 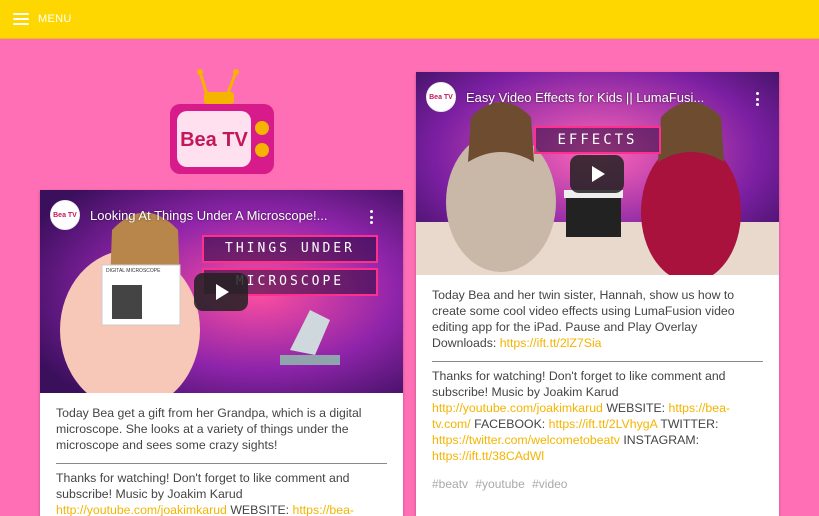 I want to click on logo-text: Bea TV, so click(x=214, y=140).